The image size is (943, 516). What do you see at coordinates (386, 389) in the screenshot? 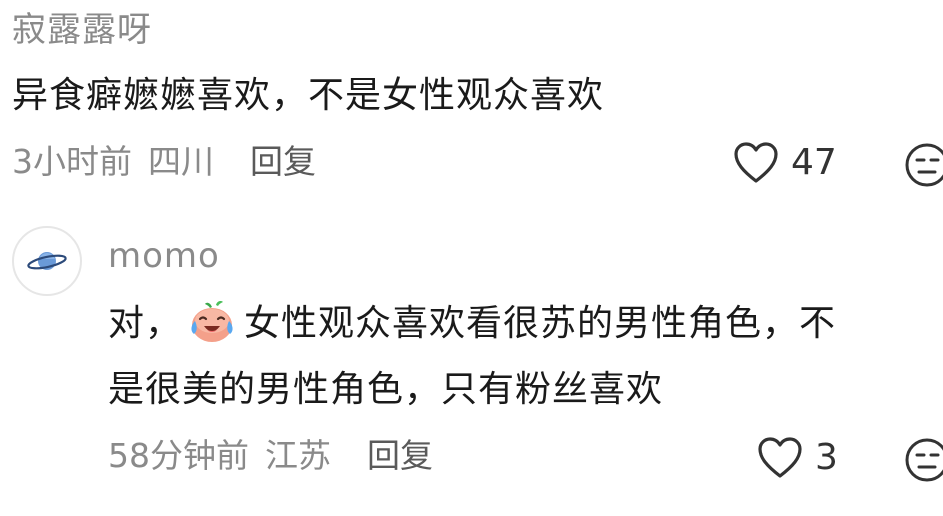
I see `comment-text-line-2: 是很美的男性角色，只有粉丝喜欢` at bounding box center [386, 389].